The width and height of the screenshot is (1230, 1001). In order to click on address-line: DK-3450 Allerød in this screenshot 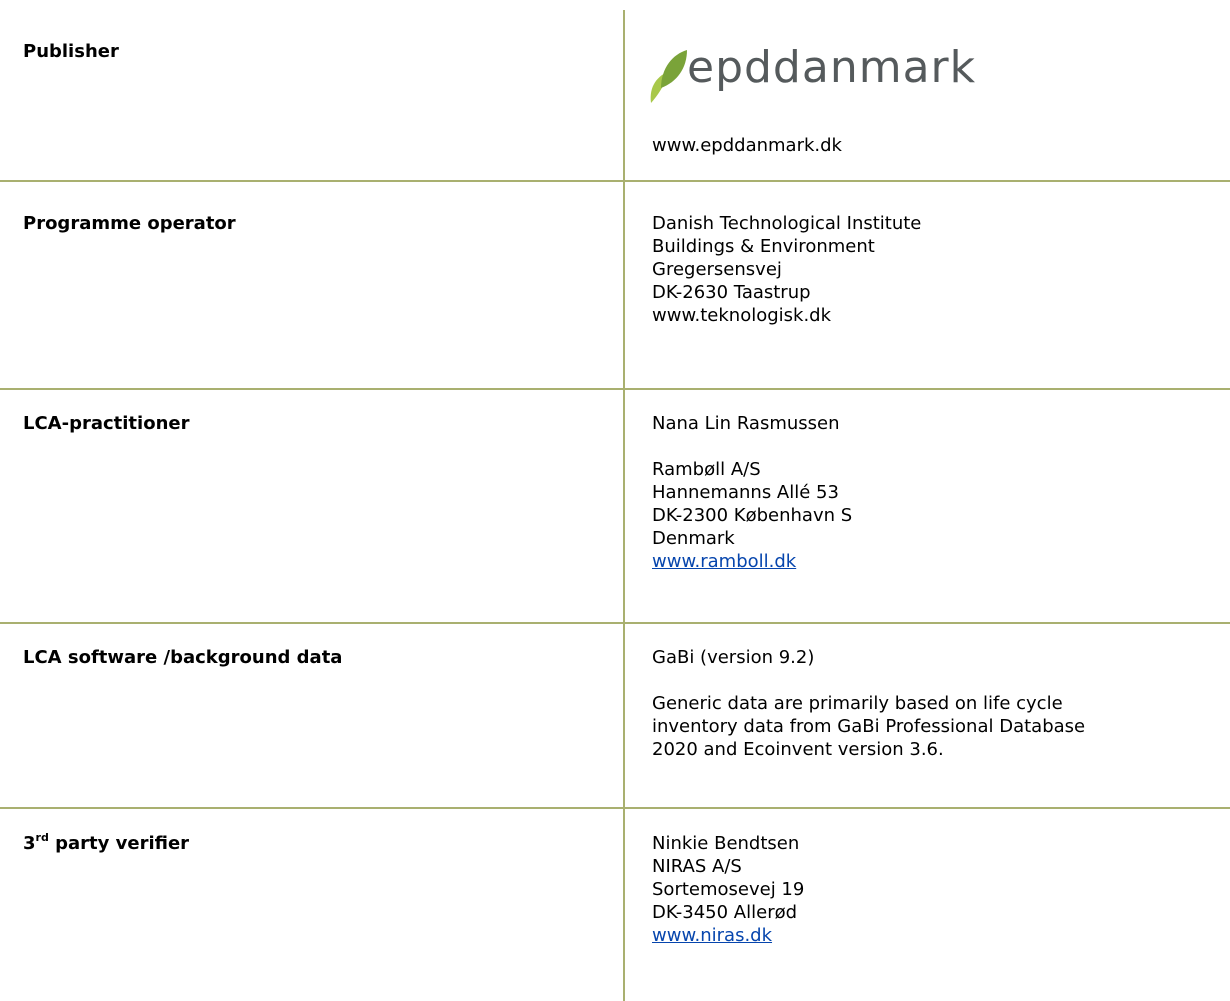, I will do `click(725, 912)`.